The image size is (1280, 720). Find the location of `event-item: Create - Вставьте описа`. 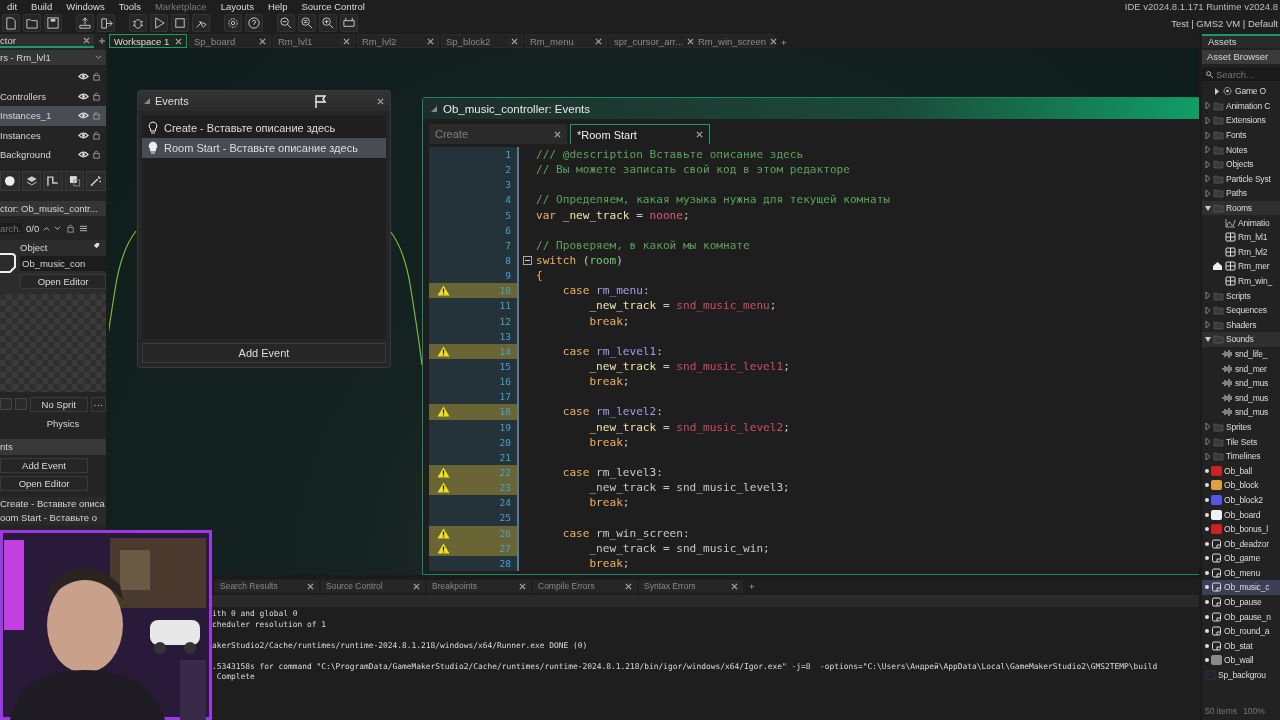

event-item: Create - Вставьте описа is located at coordinates (53, 503).